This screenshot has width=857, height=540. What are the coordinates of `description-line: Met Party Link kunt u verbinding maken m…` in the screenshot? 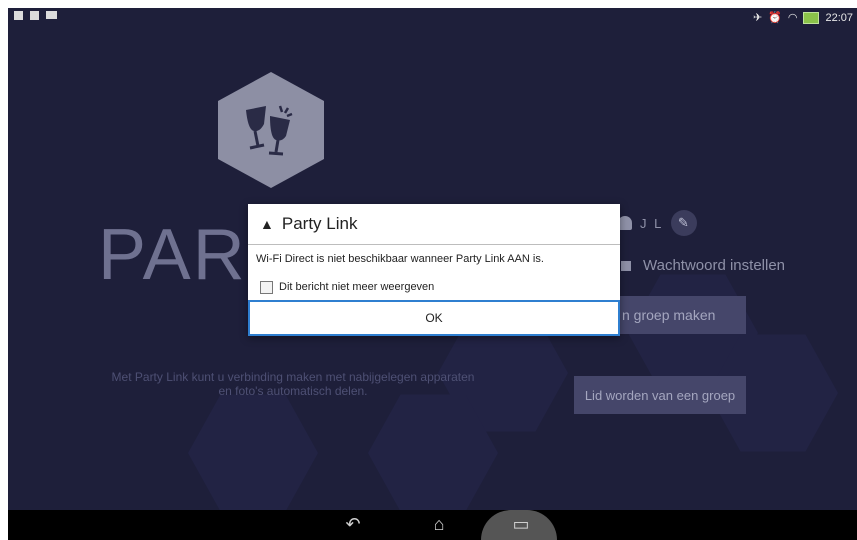 It's located at (293, 377).